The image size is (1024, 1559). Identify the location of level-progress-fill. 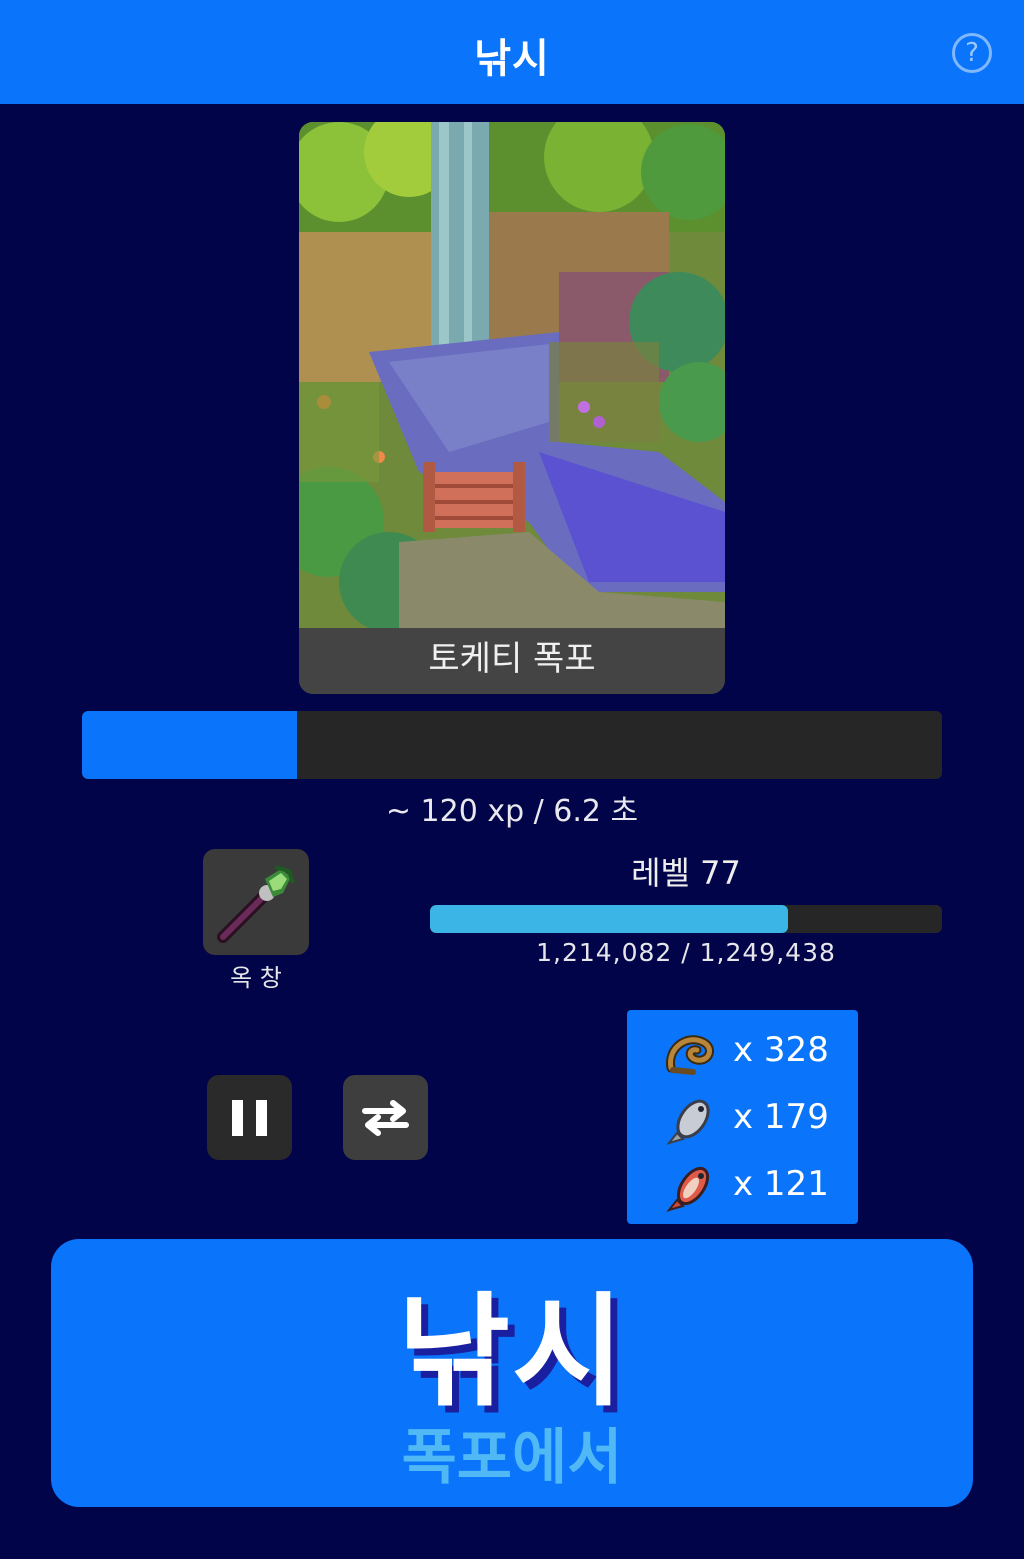
(609, 919).